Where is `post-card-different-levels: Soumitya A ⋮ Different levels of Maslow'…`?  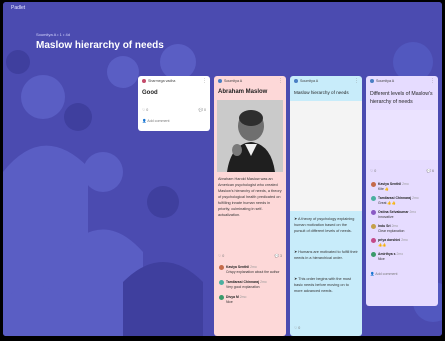
post-card-different-levels: Soumitya A ⋮ Different levels of Maslow'… is located at coordinates (402, 191).